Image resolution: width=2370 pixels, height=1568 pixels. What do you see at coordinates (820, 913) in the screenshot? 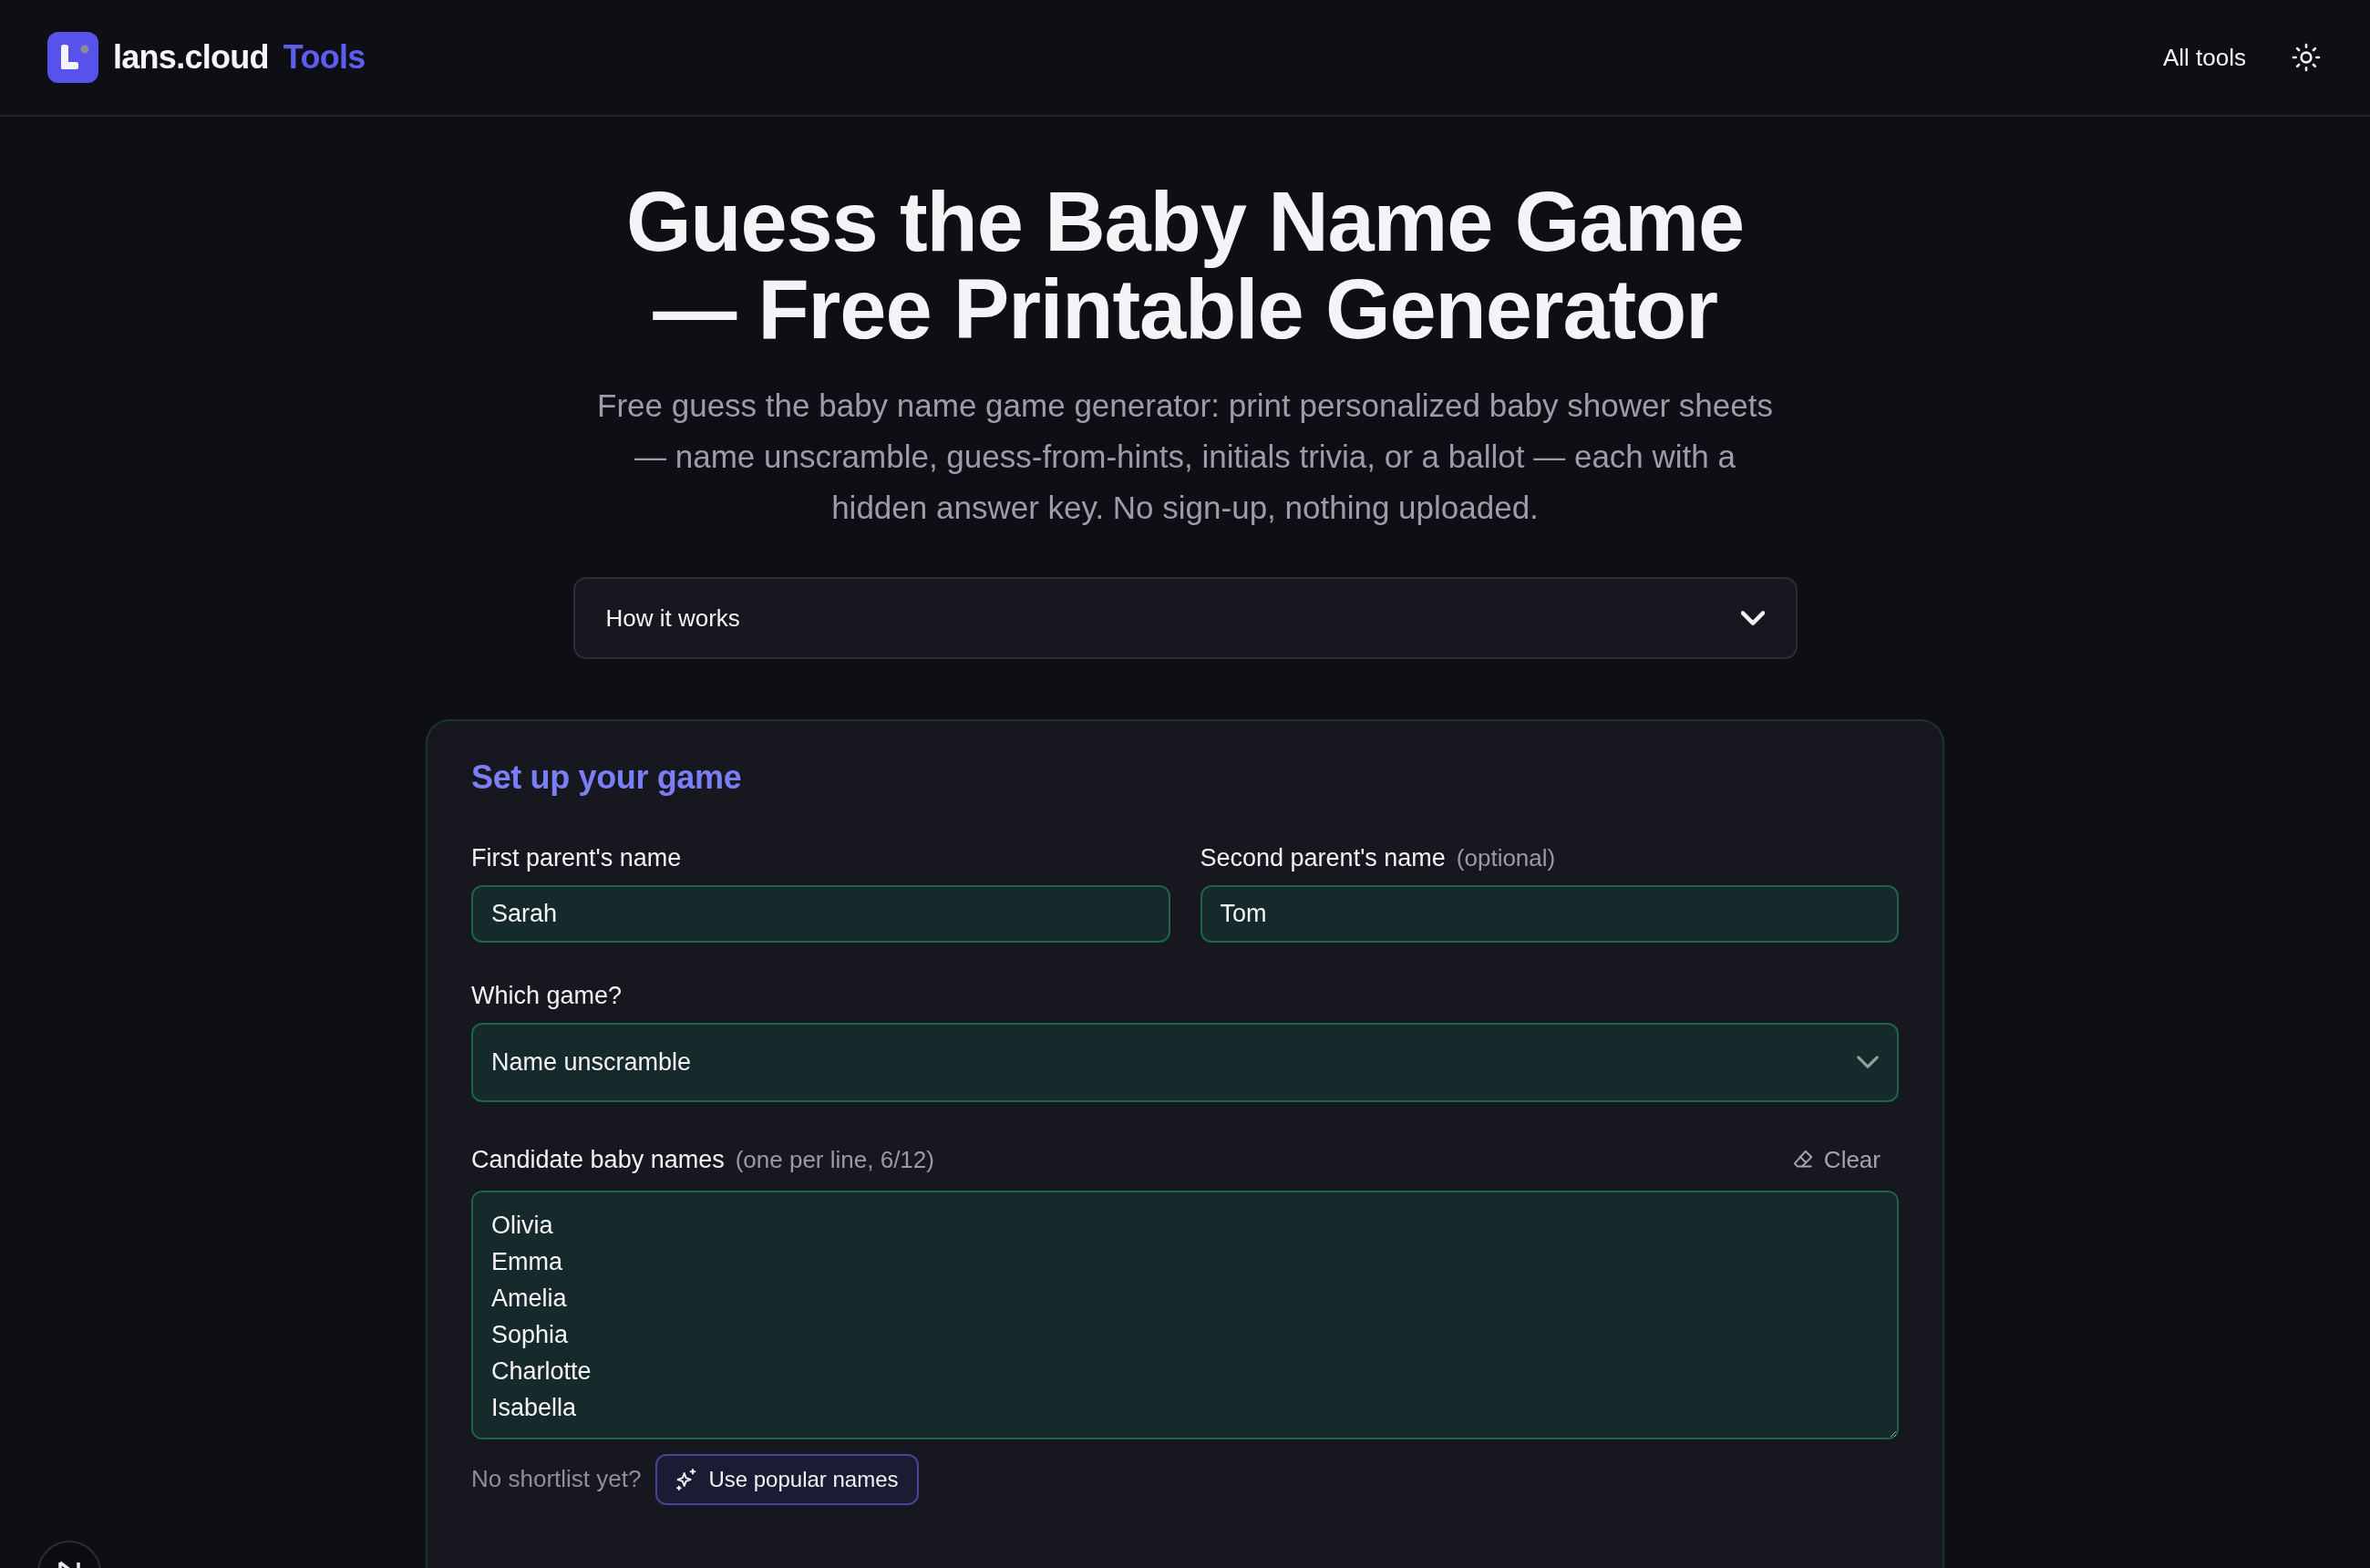
I see `name-input-field: Sarah` at bounding box center [820, 913].